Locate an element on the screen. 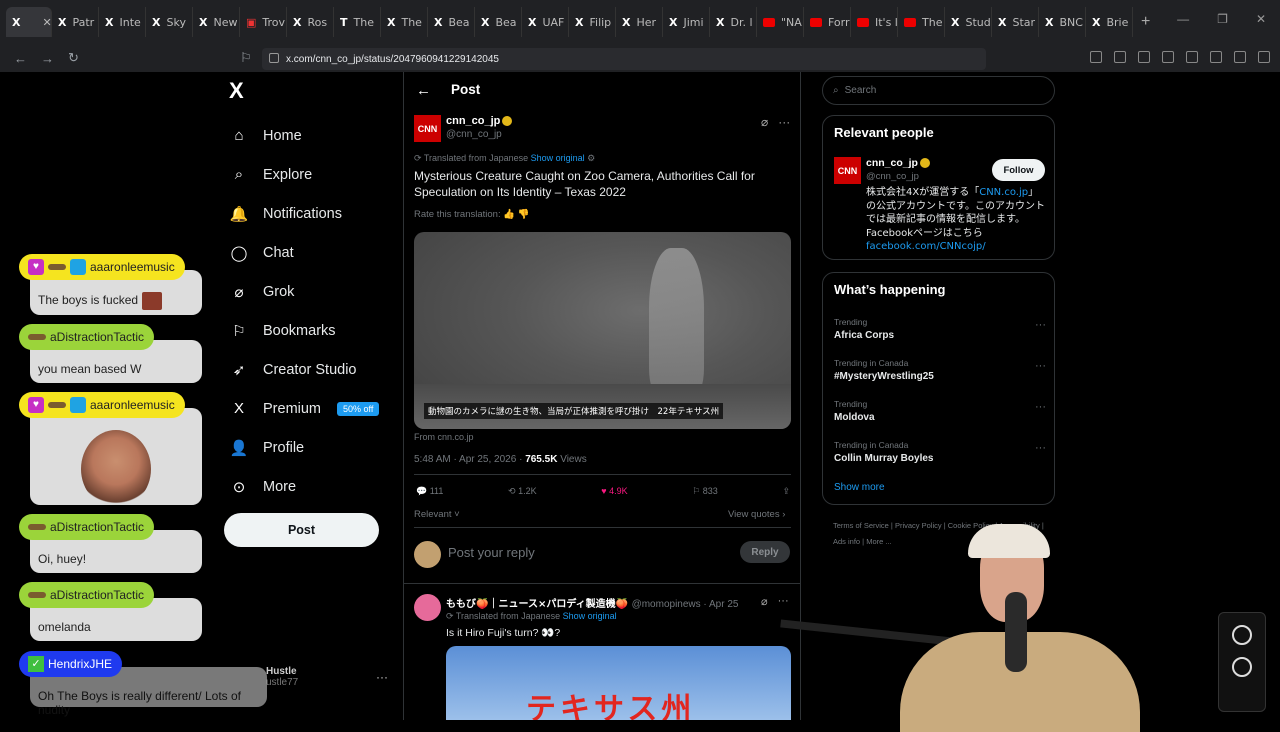 This screenshot has width=1280, height=732. close-icon: ✕ is located at coordinates (1261, 19).